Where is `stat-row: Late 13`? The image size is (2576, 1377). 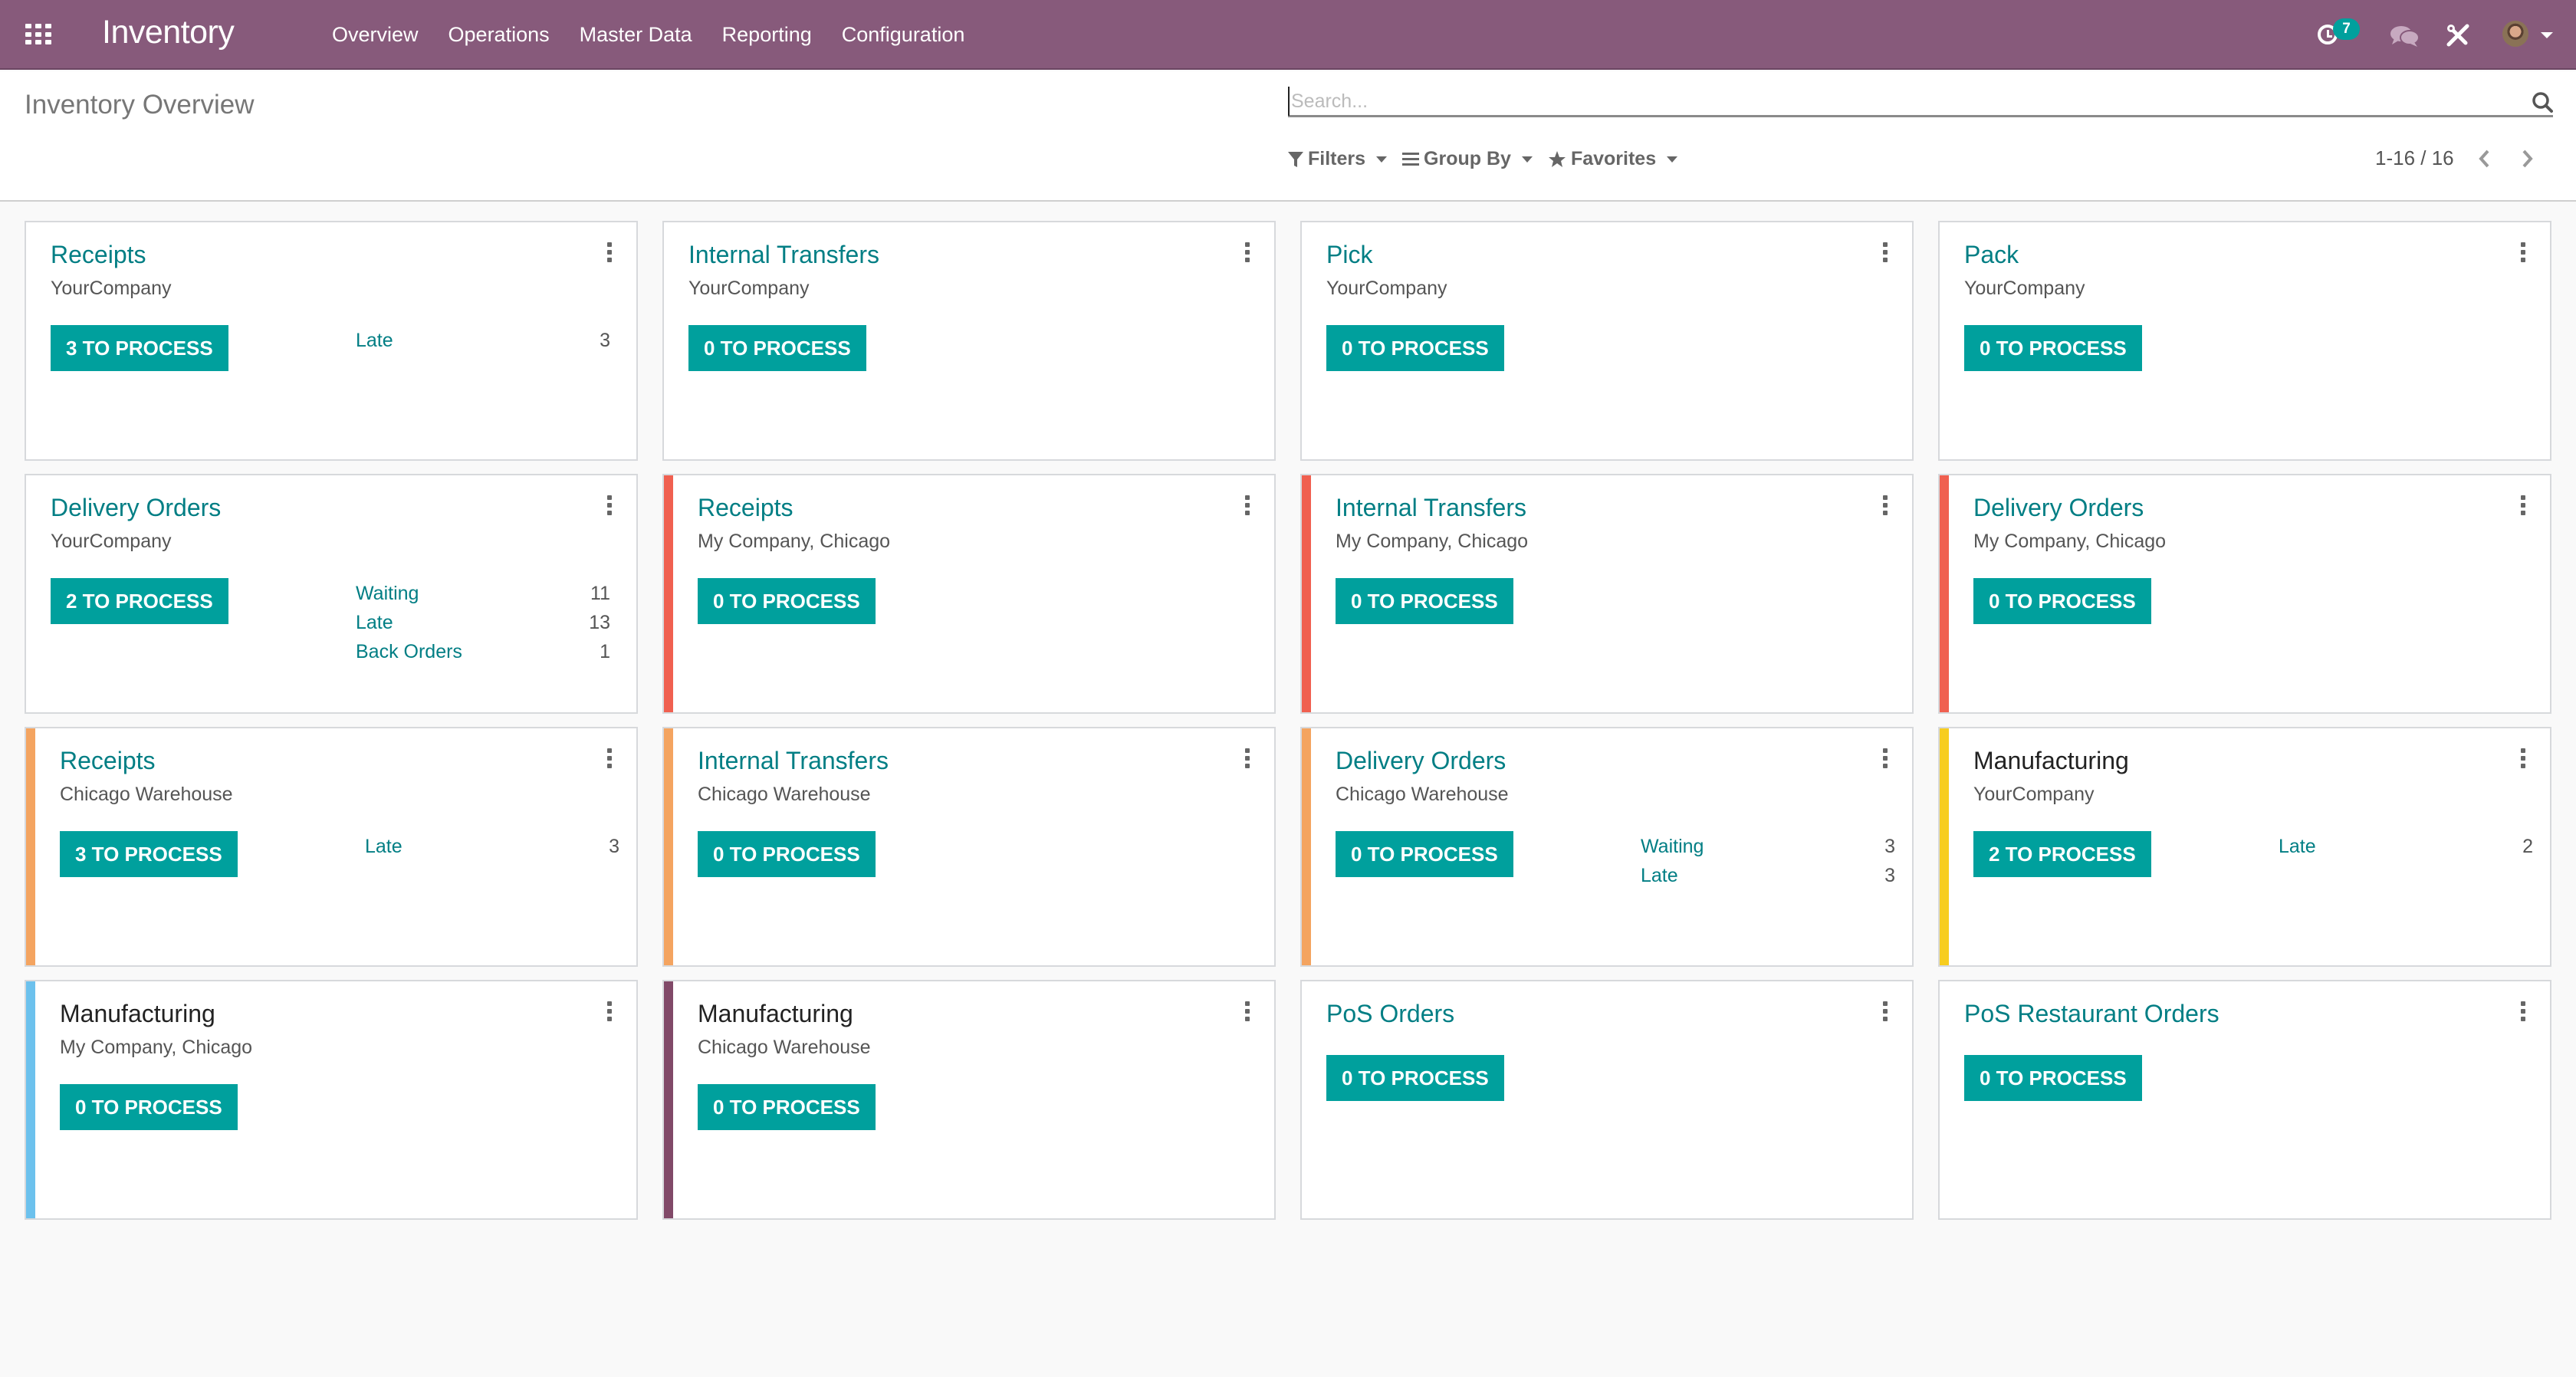
stat-row: Late 13 is located at coordinates (483, 626).